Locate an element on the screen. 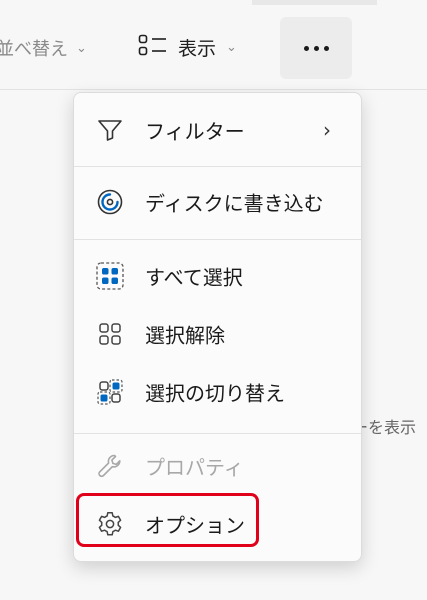 The height and width of the screenshot is (600, 427). menu-item-select-all: すべて選択 is located at coordinates (217, 276).